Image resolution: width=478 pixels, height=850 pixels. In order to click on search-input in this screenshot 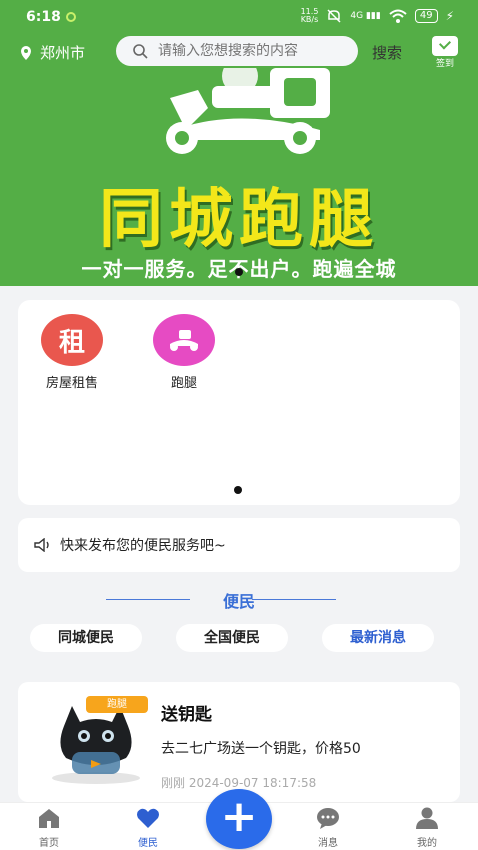, I will do `click(248, 51)`.